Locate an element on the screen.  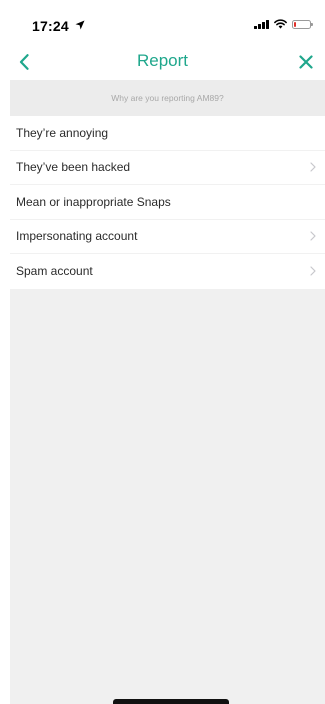
close-icon is located at coordinates (306, 62).